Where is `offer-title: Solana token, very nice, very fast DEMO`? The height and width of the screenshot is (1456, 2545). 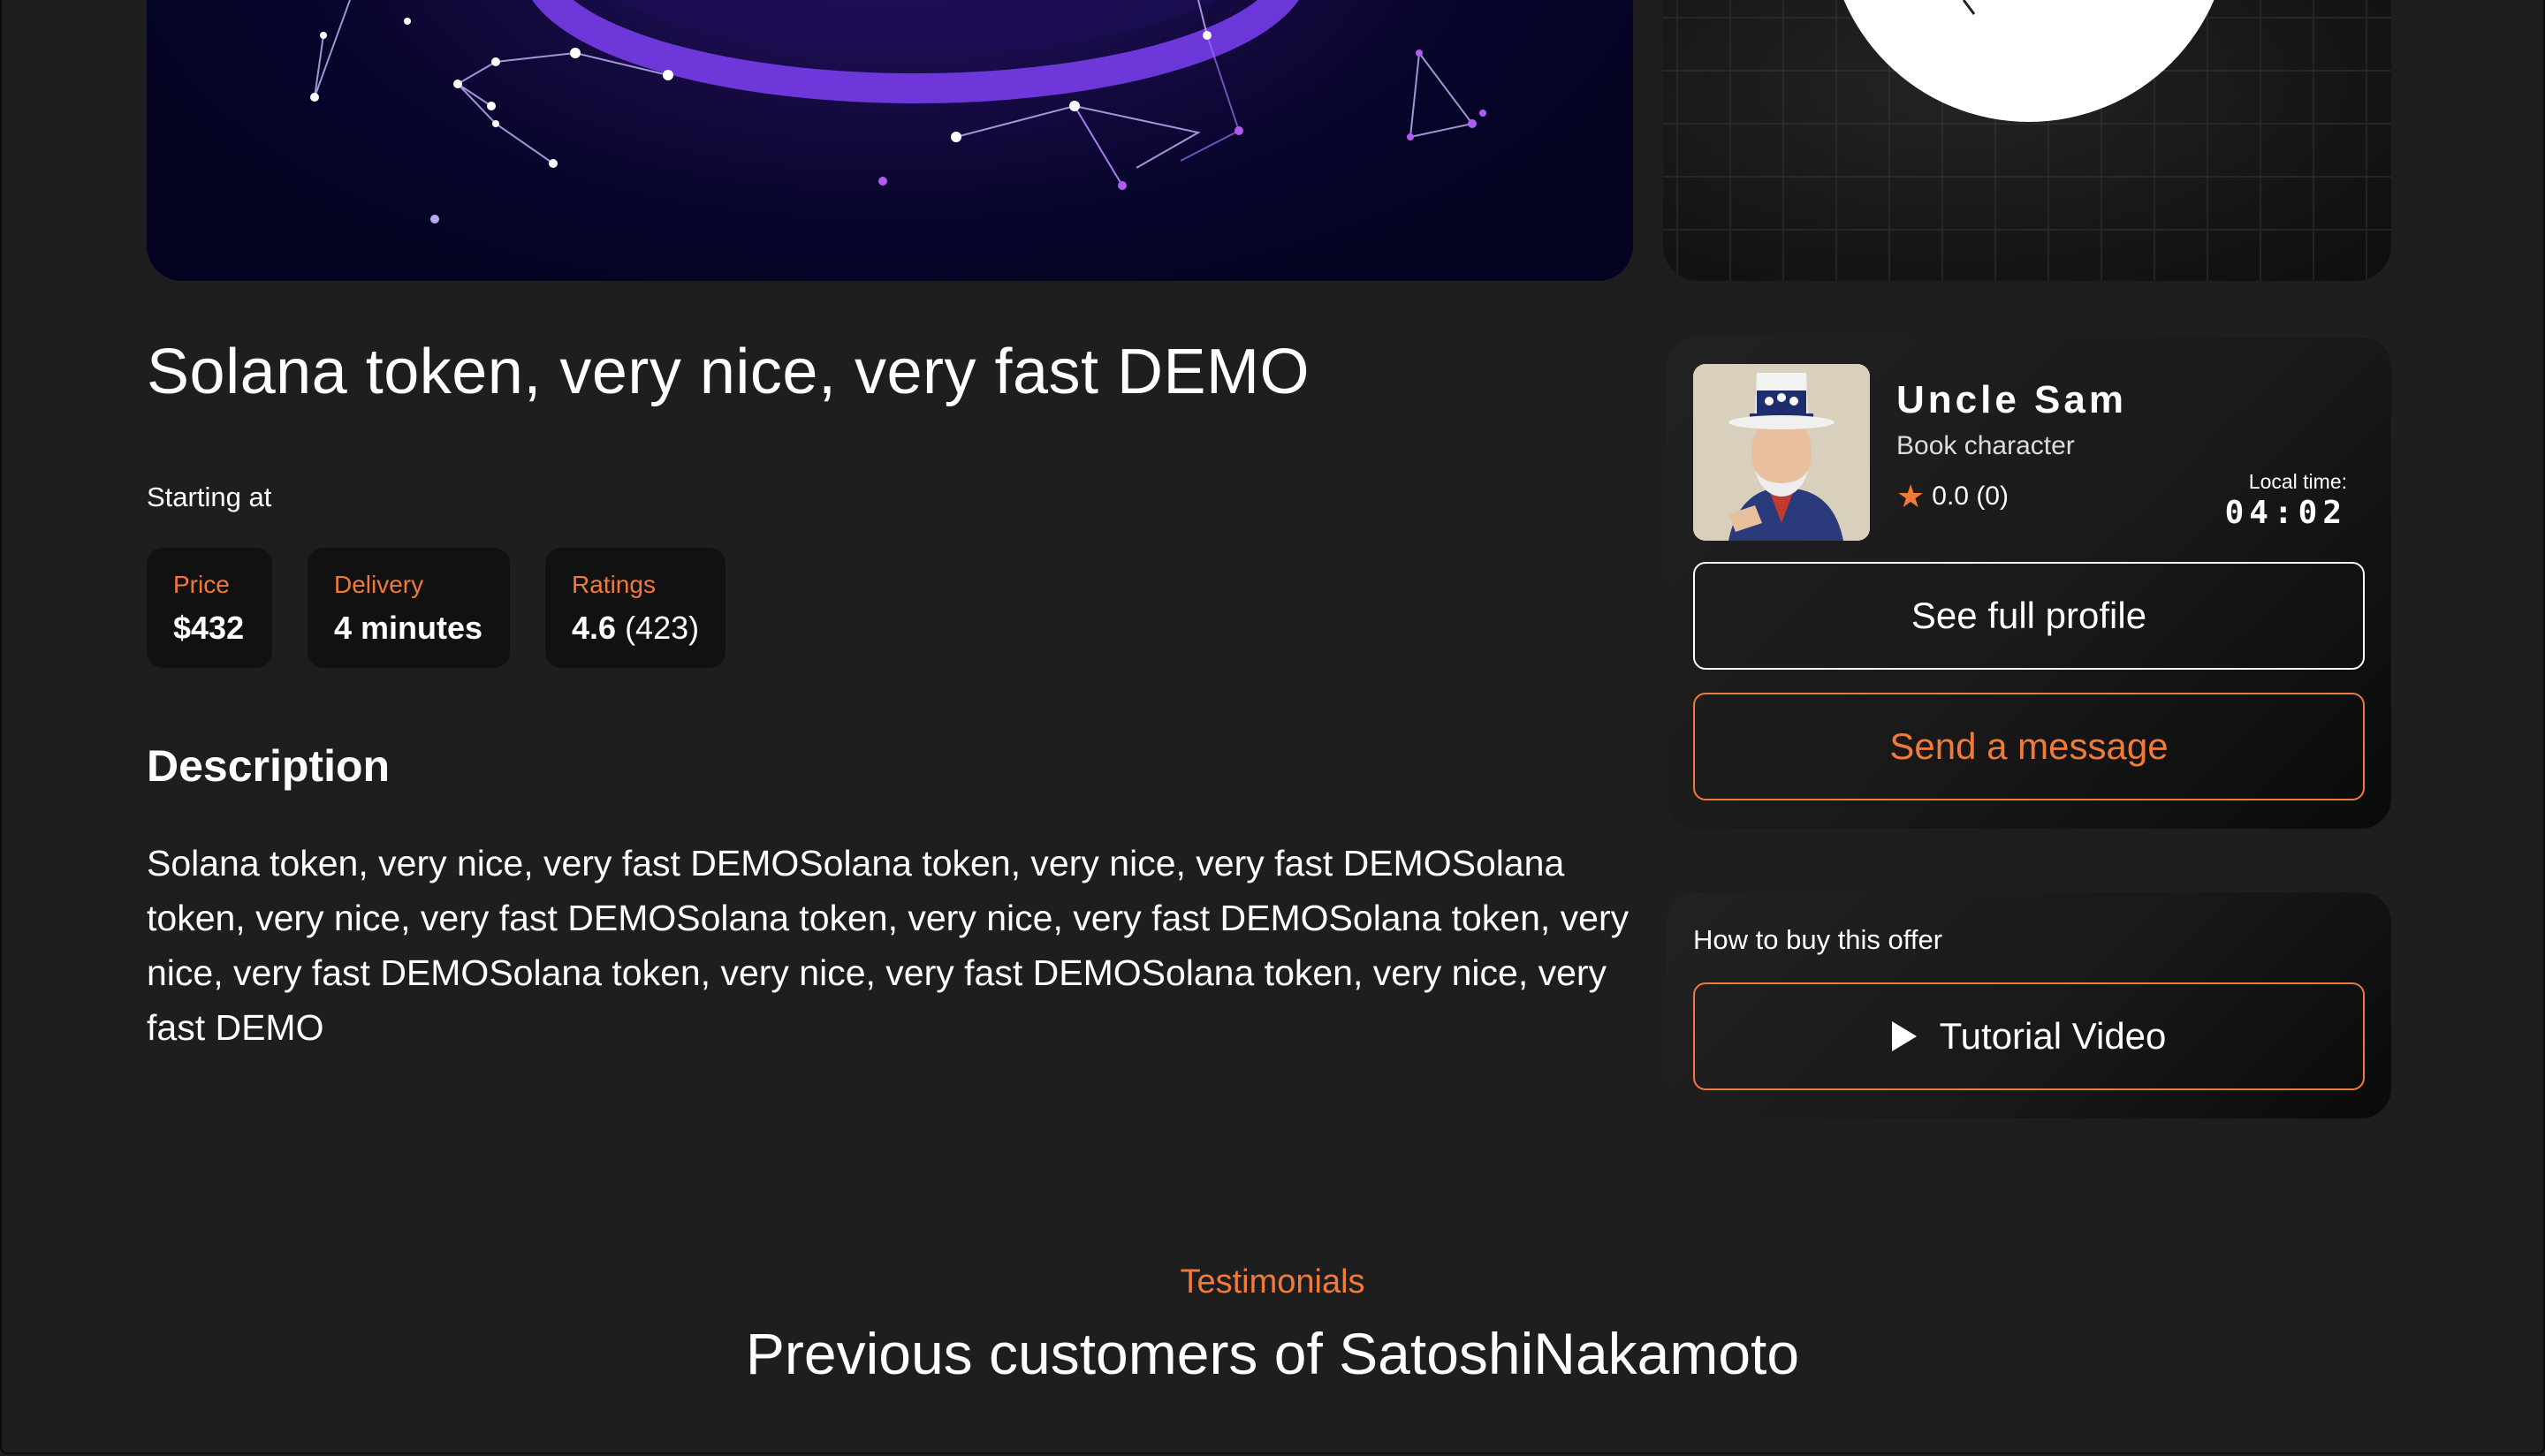 offer-title: Solana token, very nice, very fast DEMO is located at coordinates (728, 372).